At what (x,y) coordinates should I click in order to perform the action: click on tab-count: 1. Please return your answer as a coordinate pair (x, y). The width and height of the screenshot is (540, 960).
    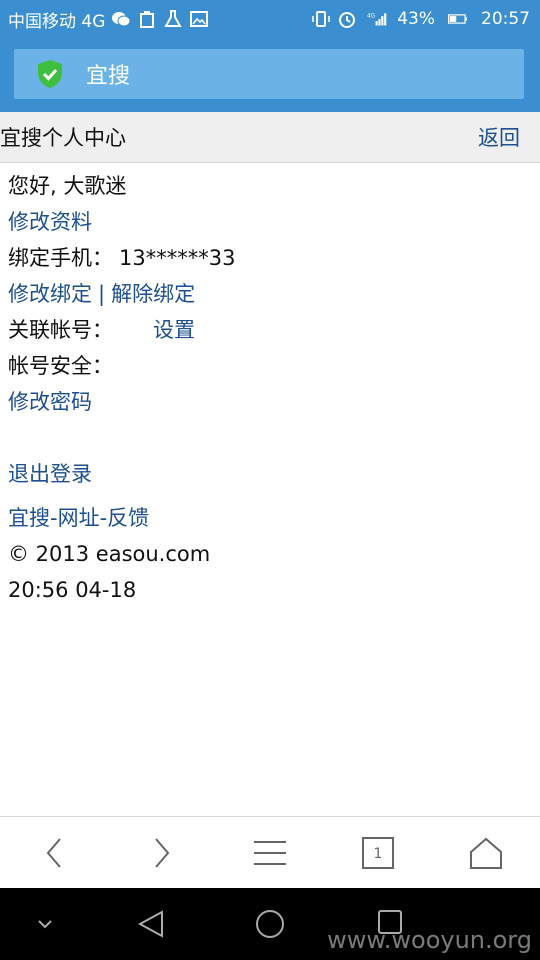
    Looking at the image, I should click on (378, 854).